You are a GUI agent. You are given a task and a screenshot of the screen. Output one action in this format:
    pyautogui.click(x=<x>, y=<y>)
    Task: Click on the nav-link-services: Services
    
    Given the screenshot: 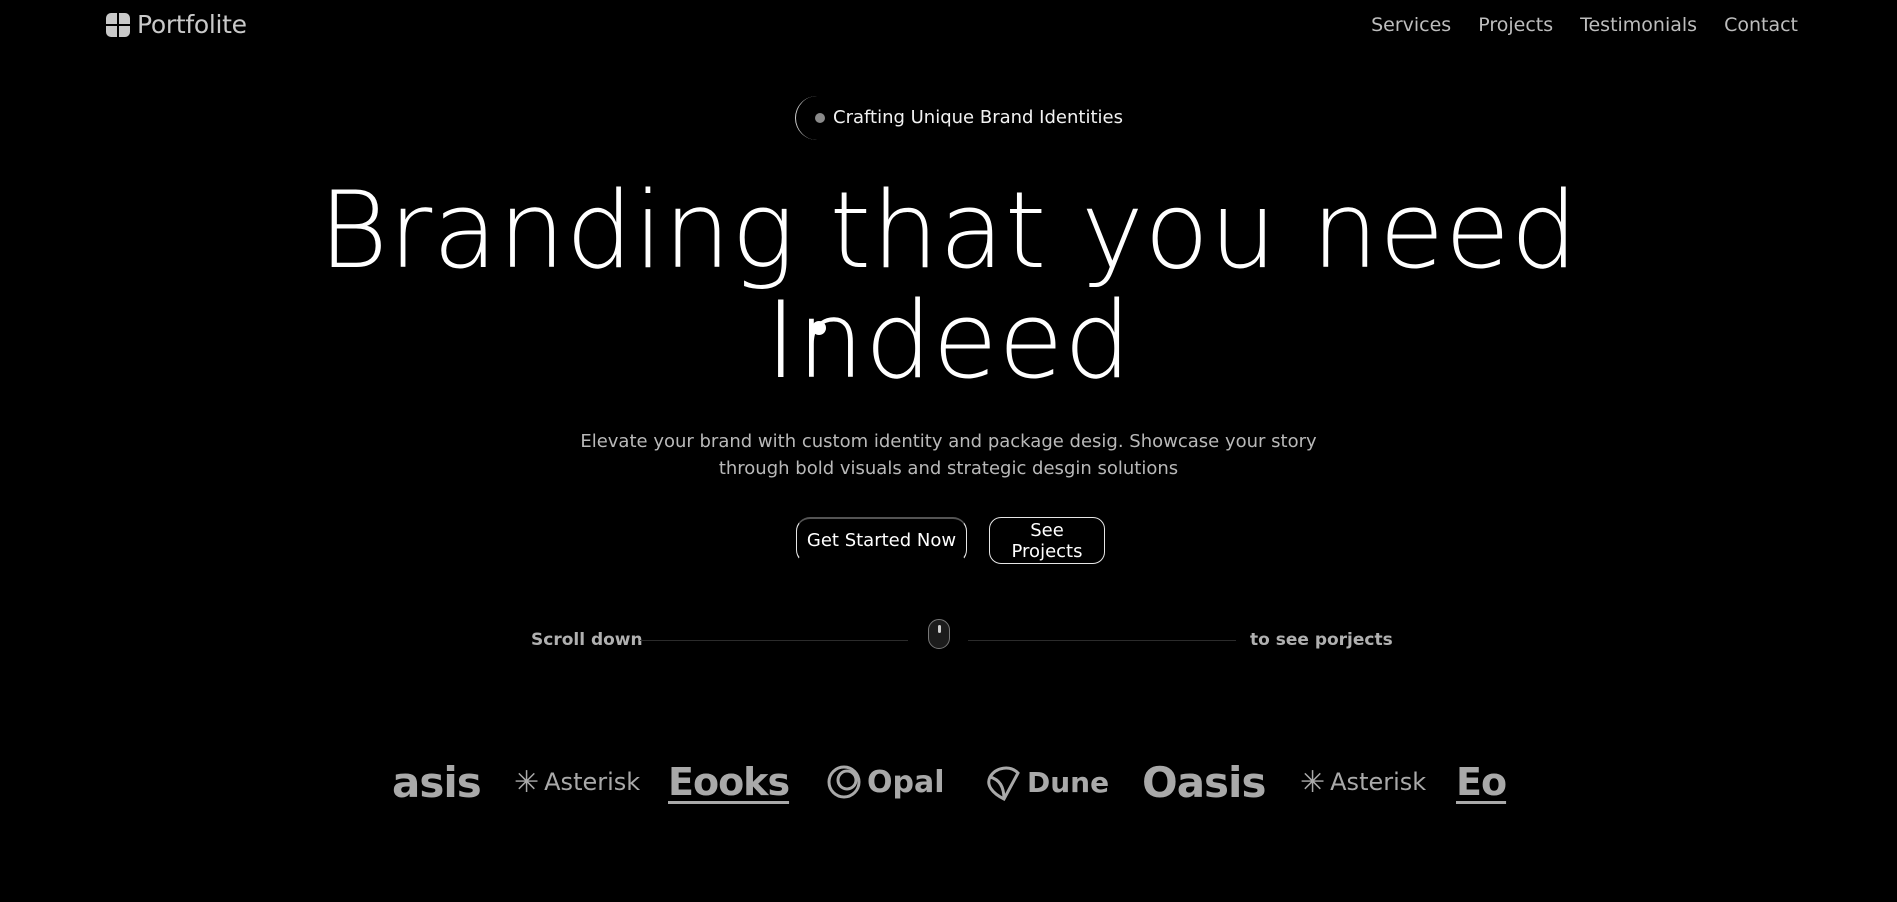 What is the action you would take?
    pyautogui.click(x=1411, y=25)
    